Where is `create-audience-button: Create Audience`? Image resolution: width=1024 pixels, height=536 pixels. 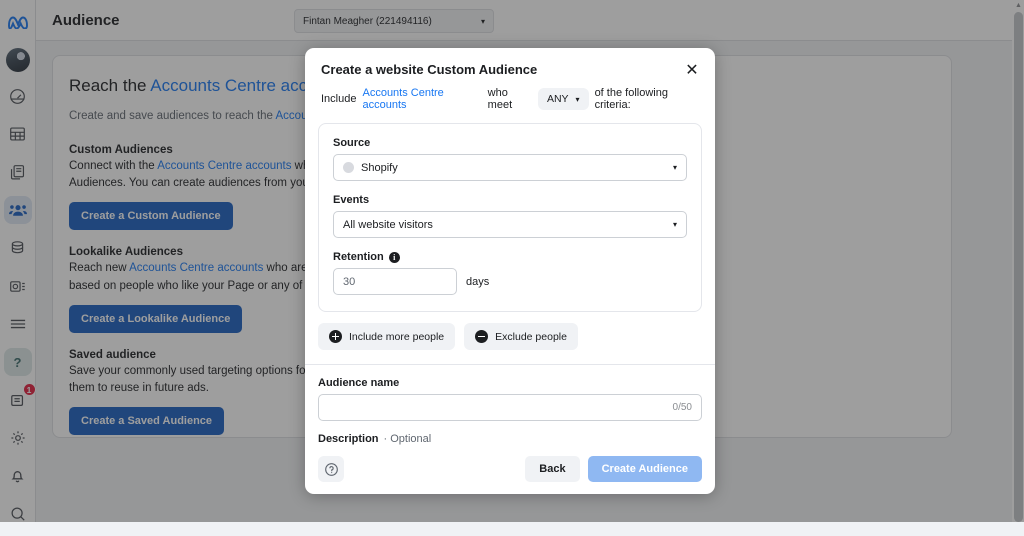 create-audience-button: Create Audience is located at coordinates (644, 469).